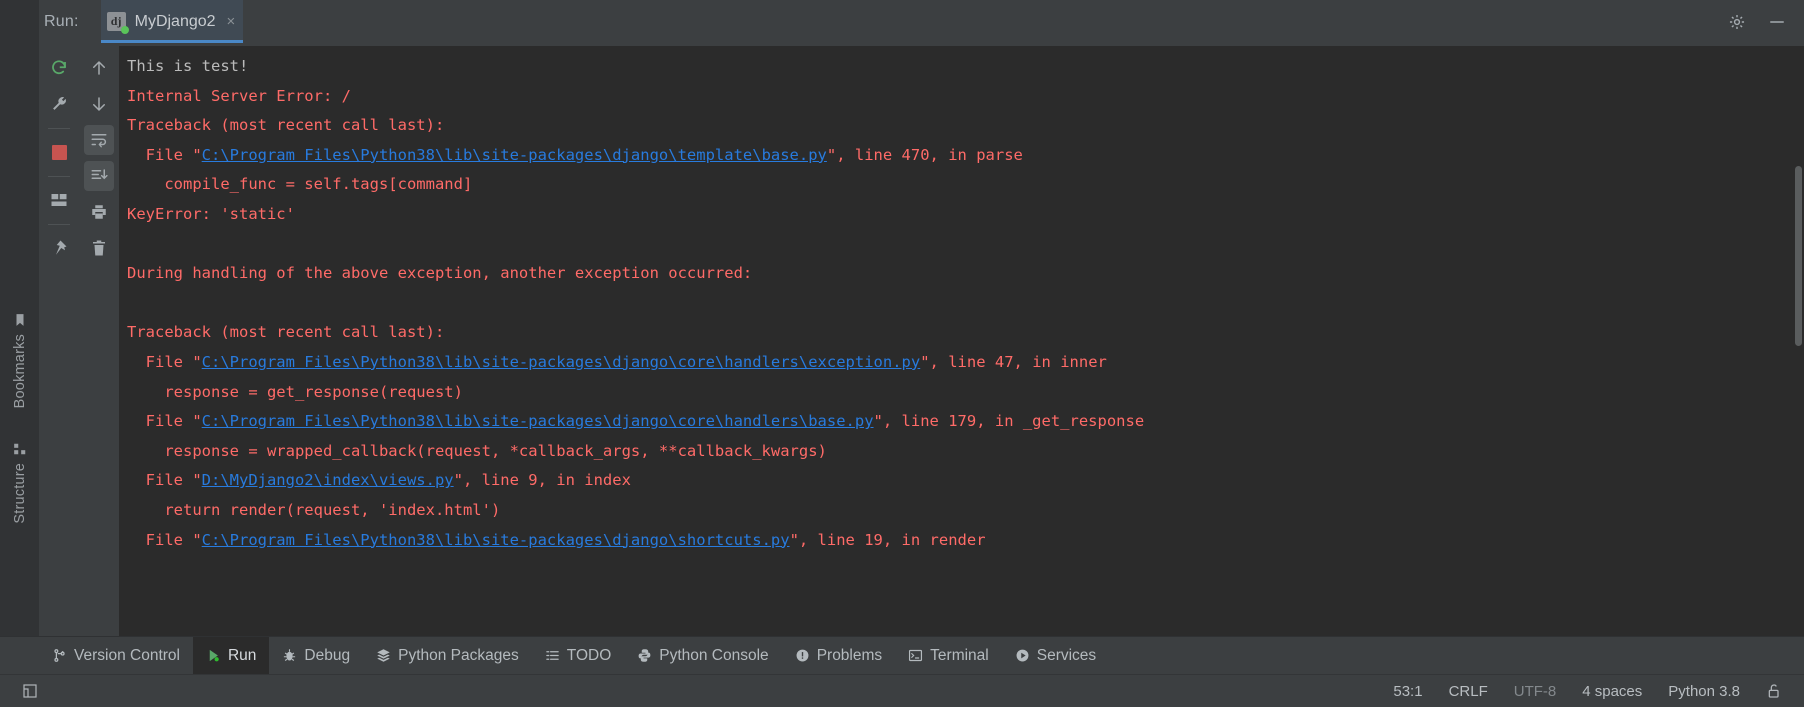 The image size is (1804, 707). What do you see at coordinates (714, 655) in the screenshot?
I see `bottom-tab-label: Python Console` at bounding box center [714, 655].